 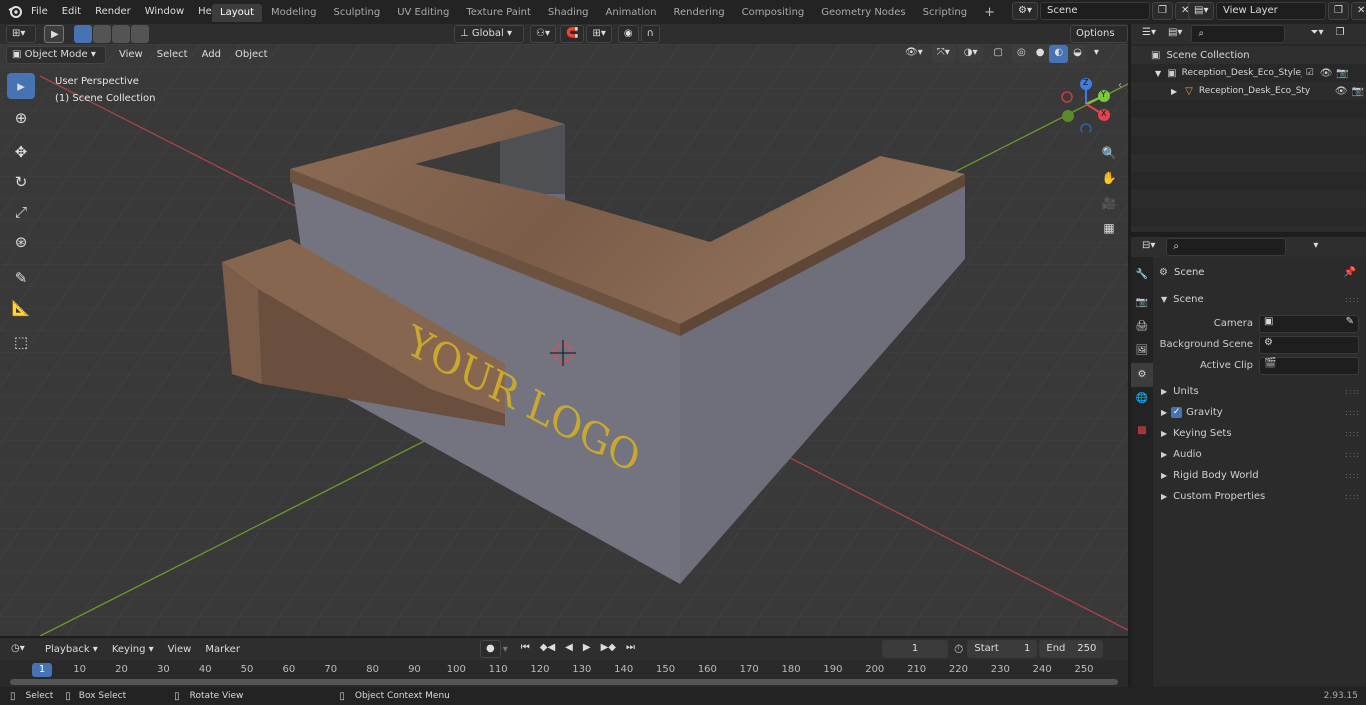 What do you see at coordinates (222, 650) in the screenshot?
I see `timeline-menu-marker: Marker` at bounding box center [222, 650].